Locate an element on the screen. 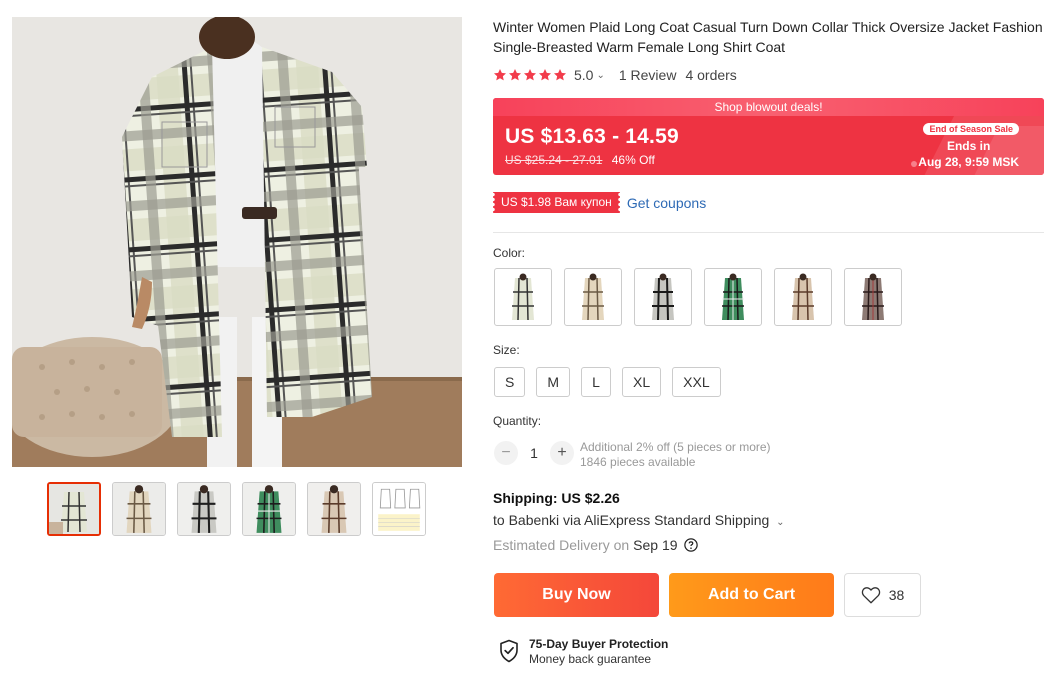 The image size is (1060, 684). color-option-brown-plaid is located at coordinates (803, 297).